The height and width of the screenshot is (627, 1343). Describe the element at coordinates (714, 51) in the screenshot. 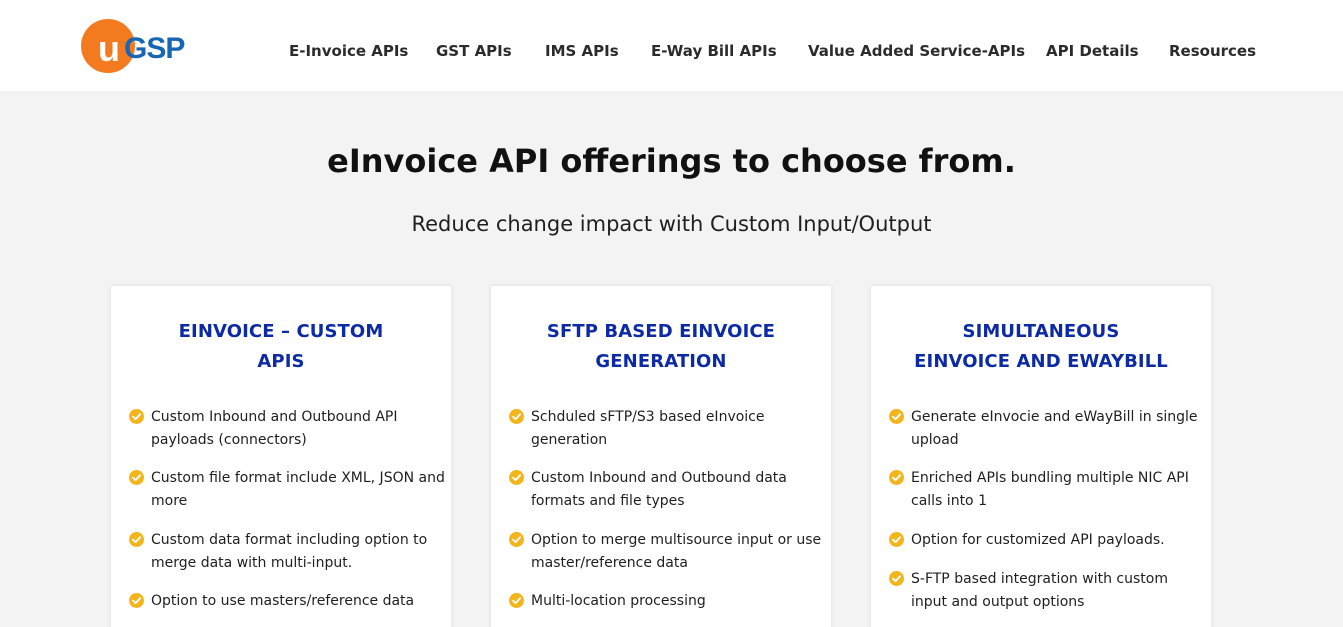

I see `nav-eway-bill-apis: E-Way Bill APIs` at that location.